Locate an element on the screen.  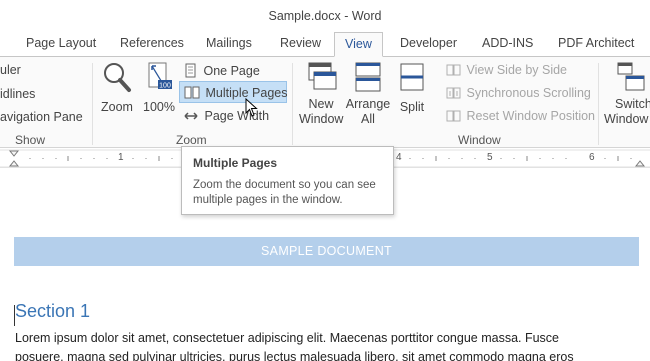
gridlines-checkbox: idlines is located at coordinates (17, 94).